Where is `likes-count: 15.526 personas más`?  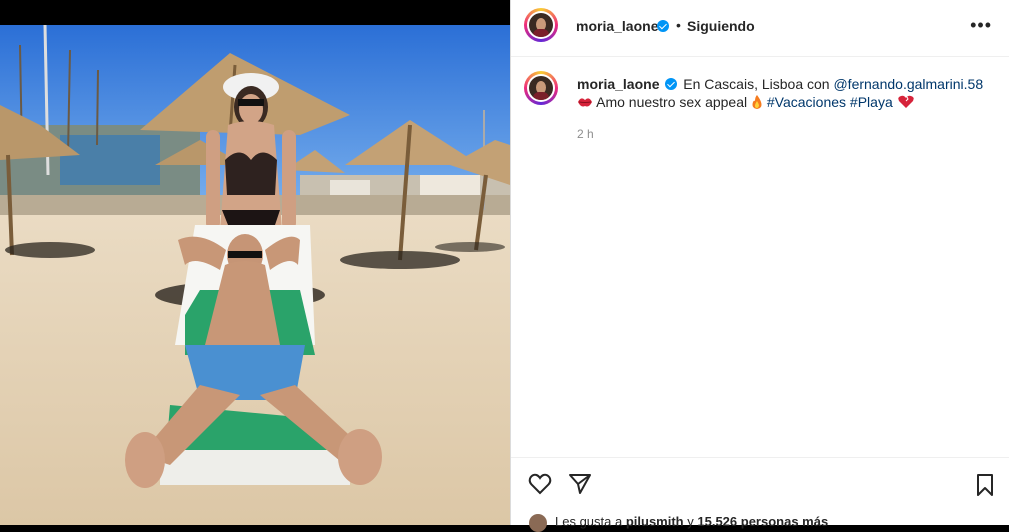 likes-count: 15.526 personas más is located at coordinates (762, 521).